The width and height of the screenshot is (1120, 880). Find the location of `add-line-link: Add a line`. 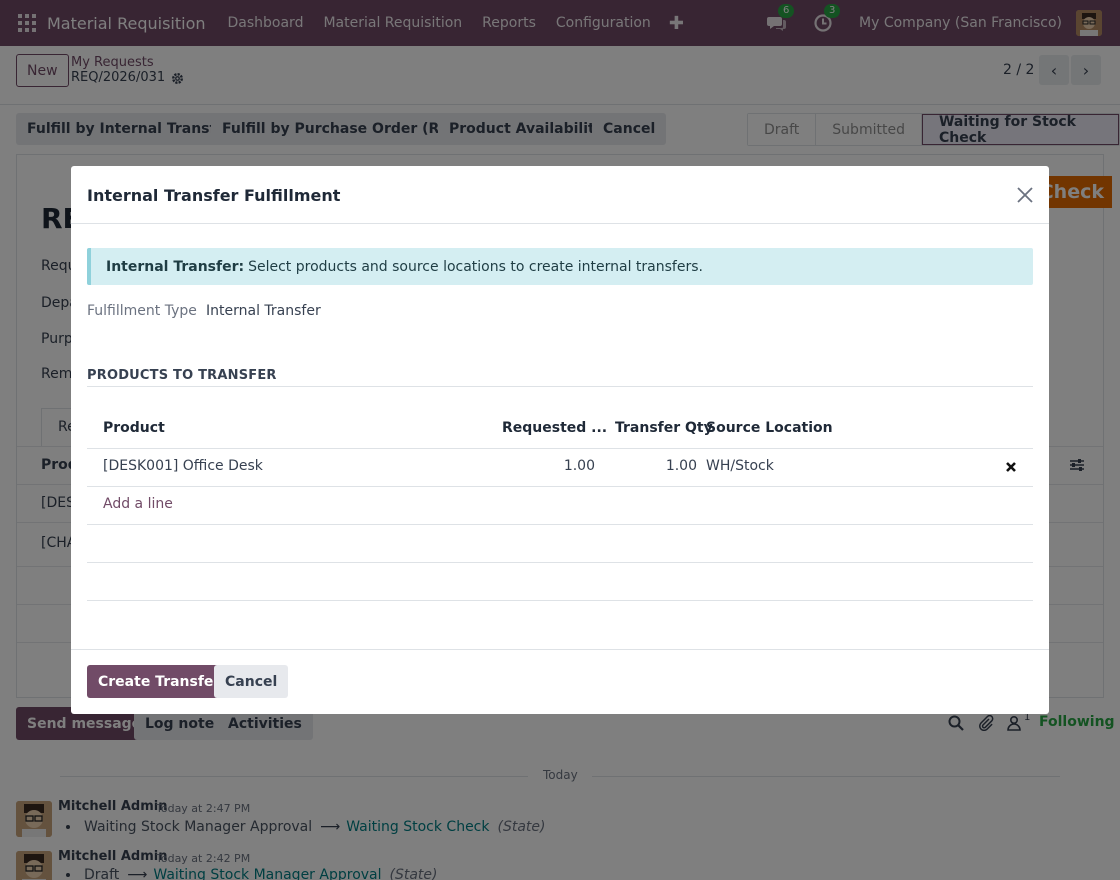

add-line-link: Add a line is located at coordinates (138, 504).